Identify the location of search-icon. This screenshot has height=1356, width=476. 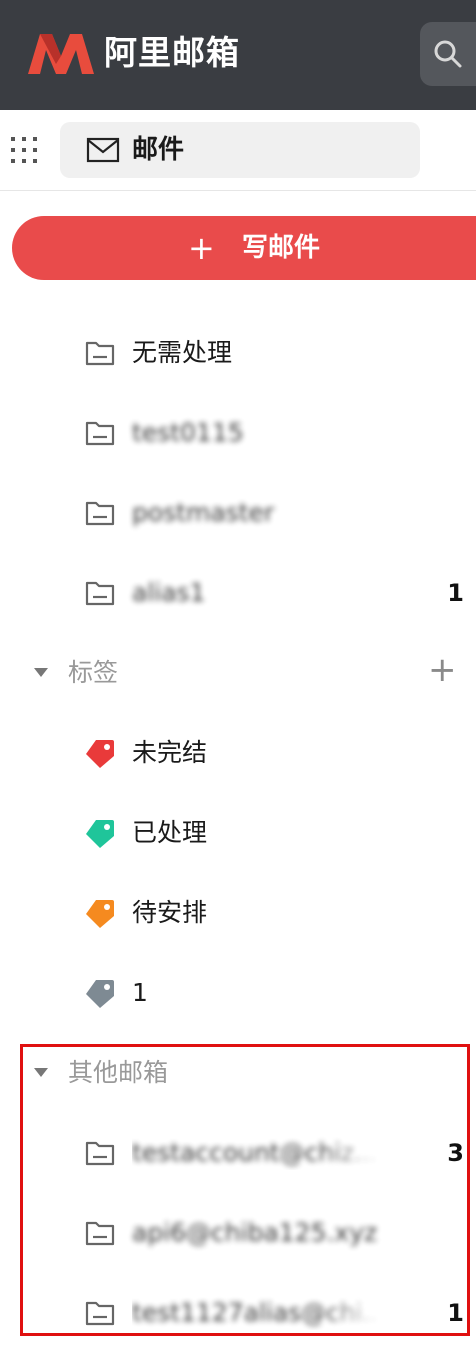
(448, 54).